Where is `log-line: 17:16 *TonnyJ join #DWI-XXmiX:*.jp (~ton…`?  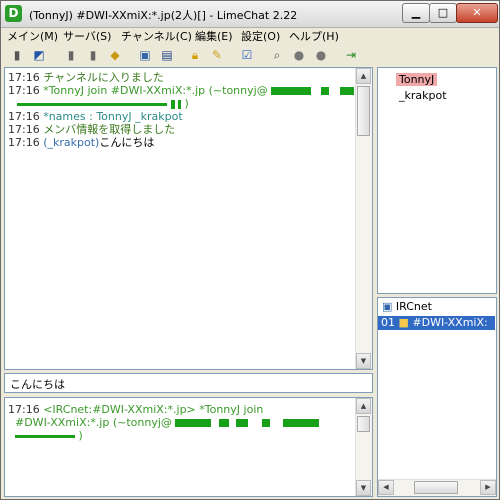
log-line: 17:16 *TonnyJ join #DWI-XXmiX:*.jp (~ton… is located at coordinates (181, 90).